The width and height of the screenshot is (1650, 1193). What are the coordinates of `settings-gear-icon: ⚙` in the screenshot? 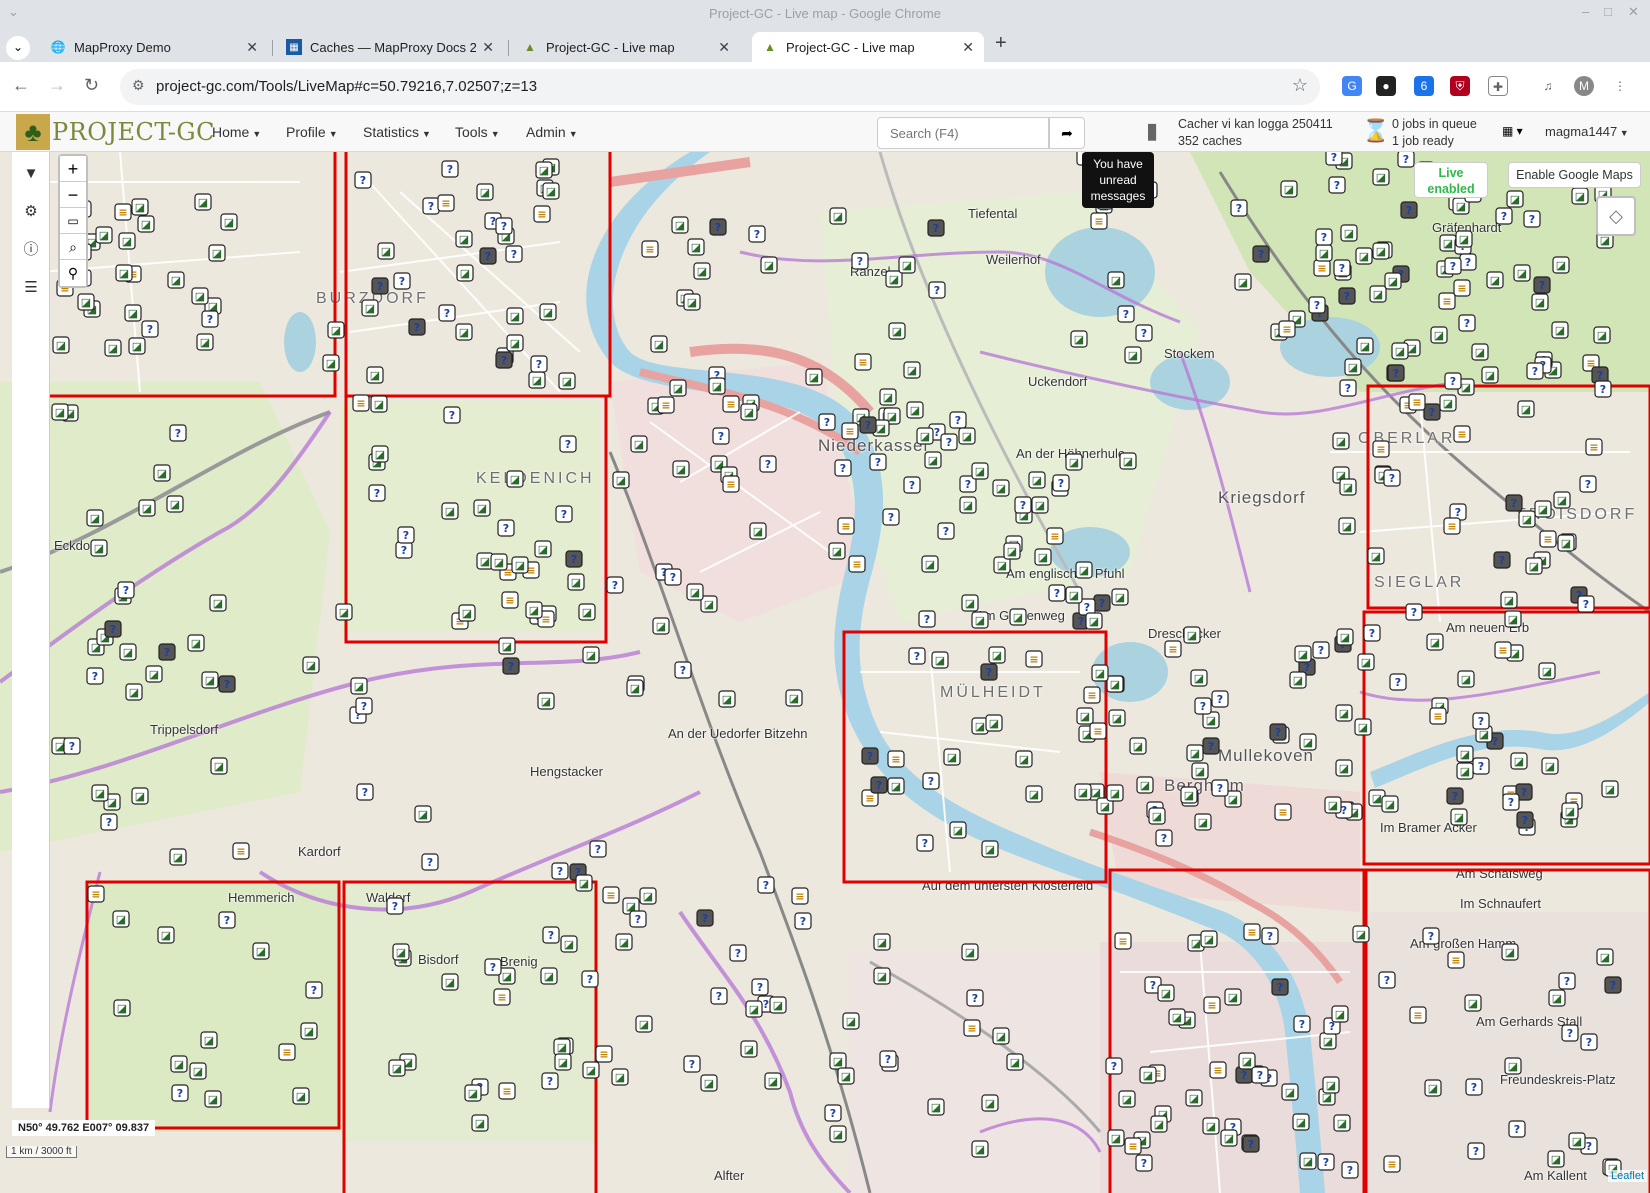 It's located at (31, 212).